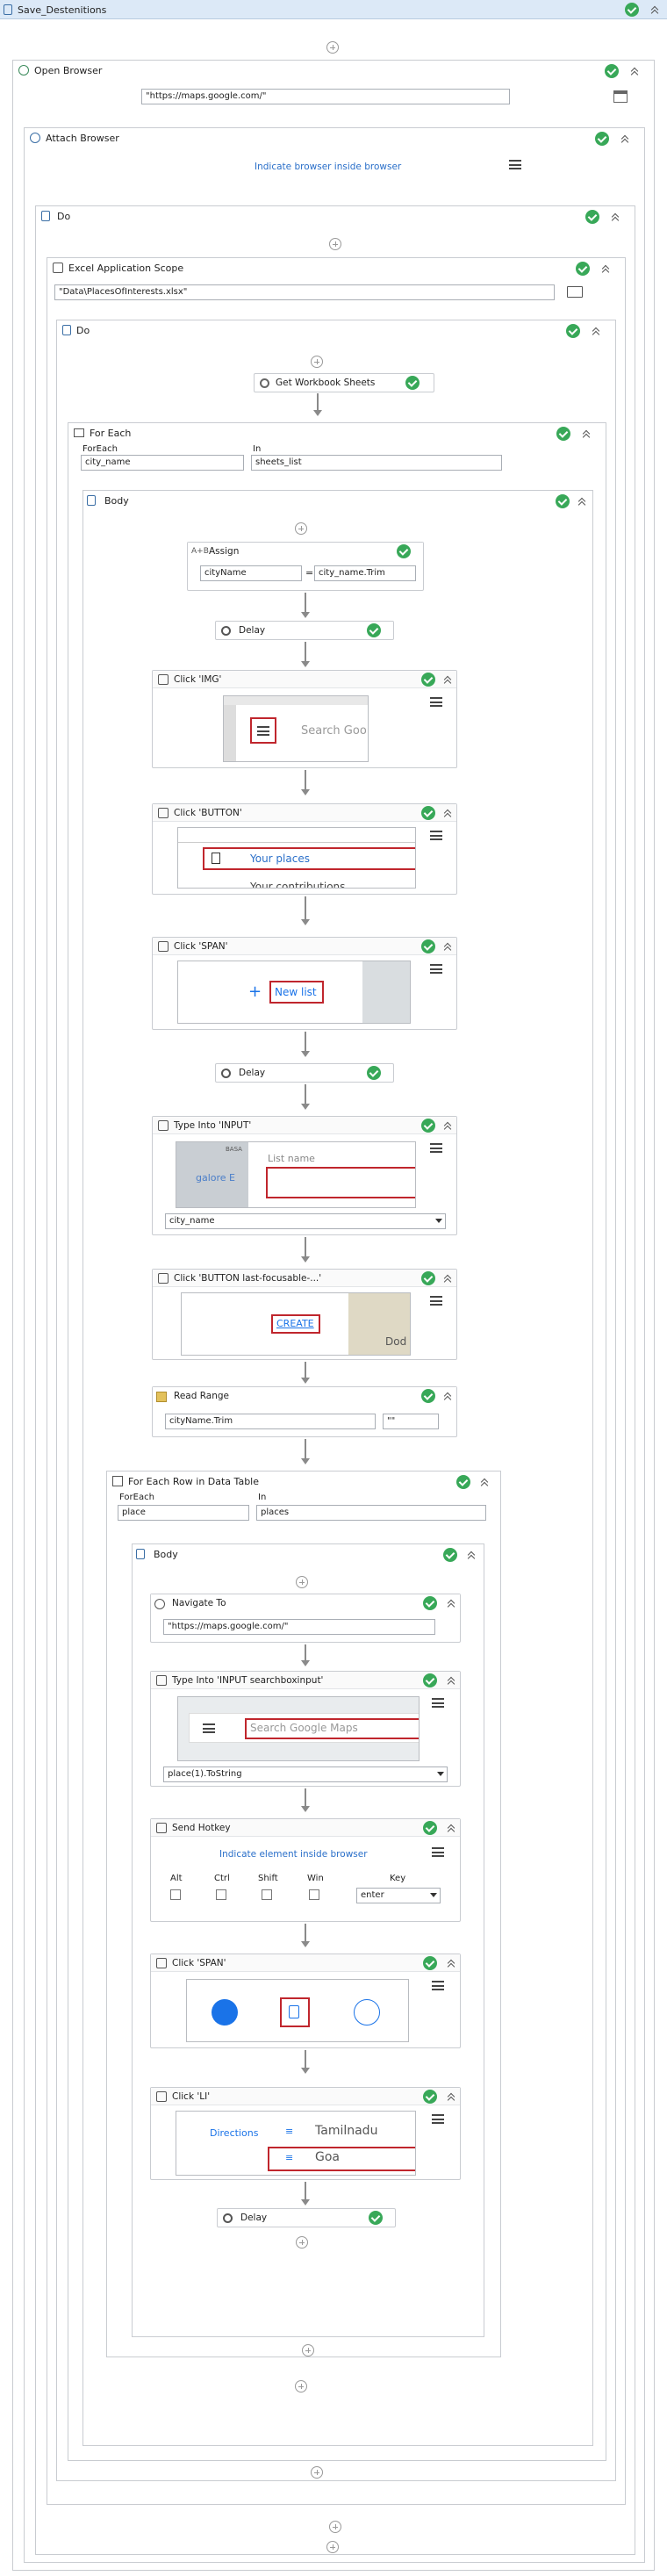  I want to click on target-preview: Search Google Maps, so click(298, 1728).